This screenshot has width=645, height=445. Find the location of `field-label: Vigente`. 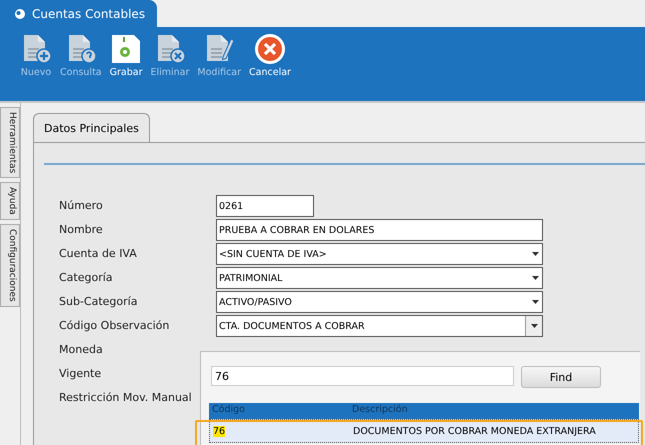

field-label: Vigente is located at coordinates (80, 374).